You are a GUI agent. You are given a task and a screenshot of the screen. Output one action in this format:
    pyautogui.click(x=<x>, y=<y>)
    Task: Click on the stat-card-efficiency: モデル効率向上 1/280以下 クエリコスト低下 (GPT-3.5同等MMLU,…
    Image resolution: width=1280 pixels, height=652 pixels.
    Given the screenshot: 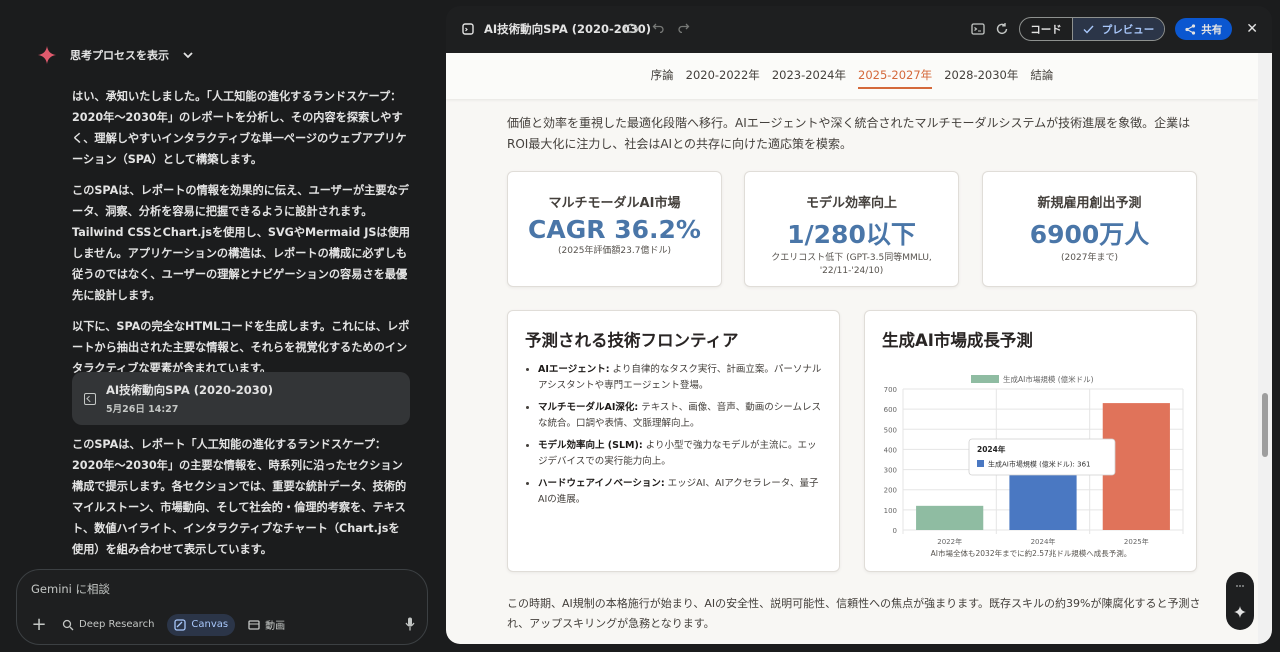 What is the action you would take?
    pyautogui.click(x=851, y=229)
    